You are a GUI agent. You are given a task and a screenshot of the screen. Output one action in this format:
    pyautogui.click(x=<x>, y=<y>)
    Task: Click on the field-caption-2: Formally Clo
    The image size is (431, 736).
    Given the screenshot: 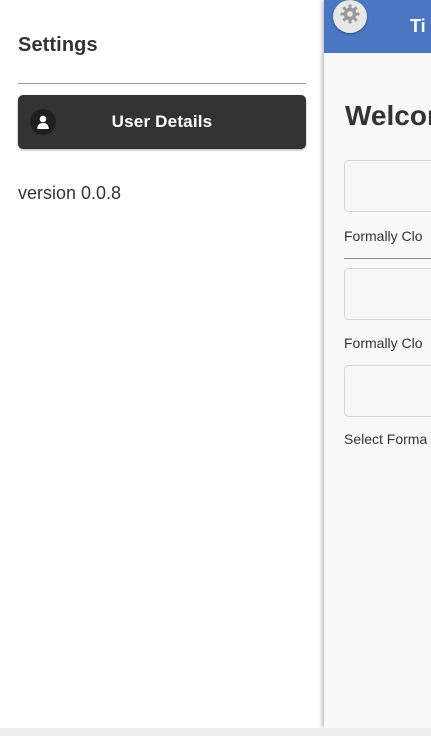 What is the action you would take?
    pyautogui.click(x=383, y=343)
    